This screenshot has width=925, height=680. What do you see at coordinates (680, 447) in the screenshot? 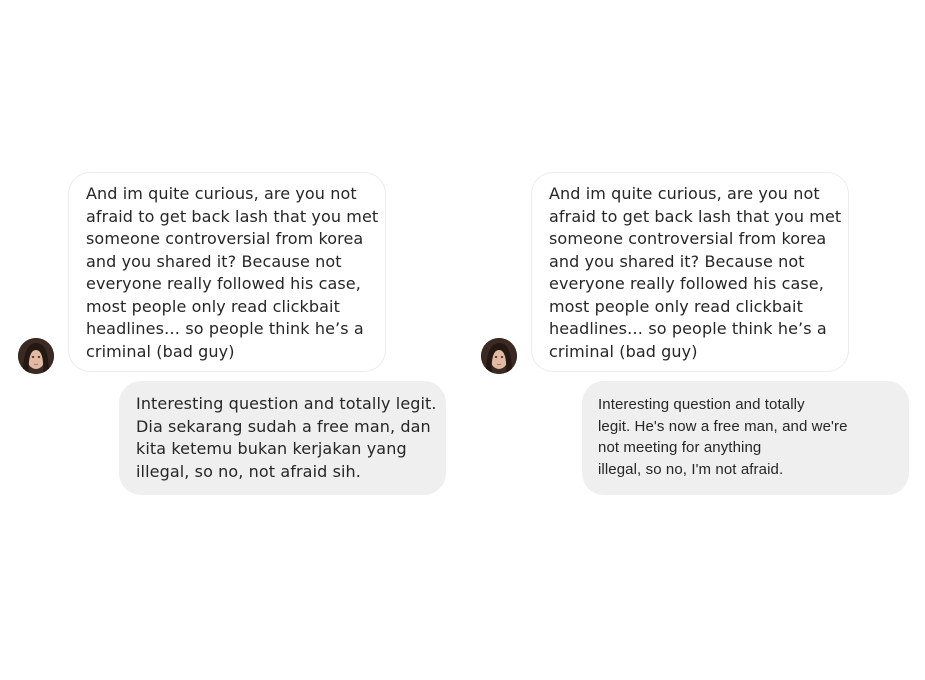
I see `message-line: not meeting for anything` at bounding box center [680, 447].